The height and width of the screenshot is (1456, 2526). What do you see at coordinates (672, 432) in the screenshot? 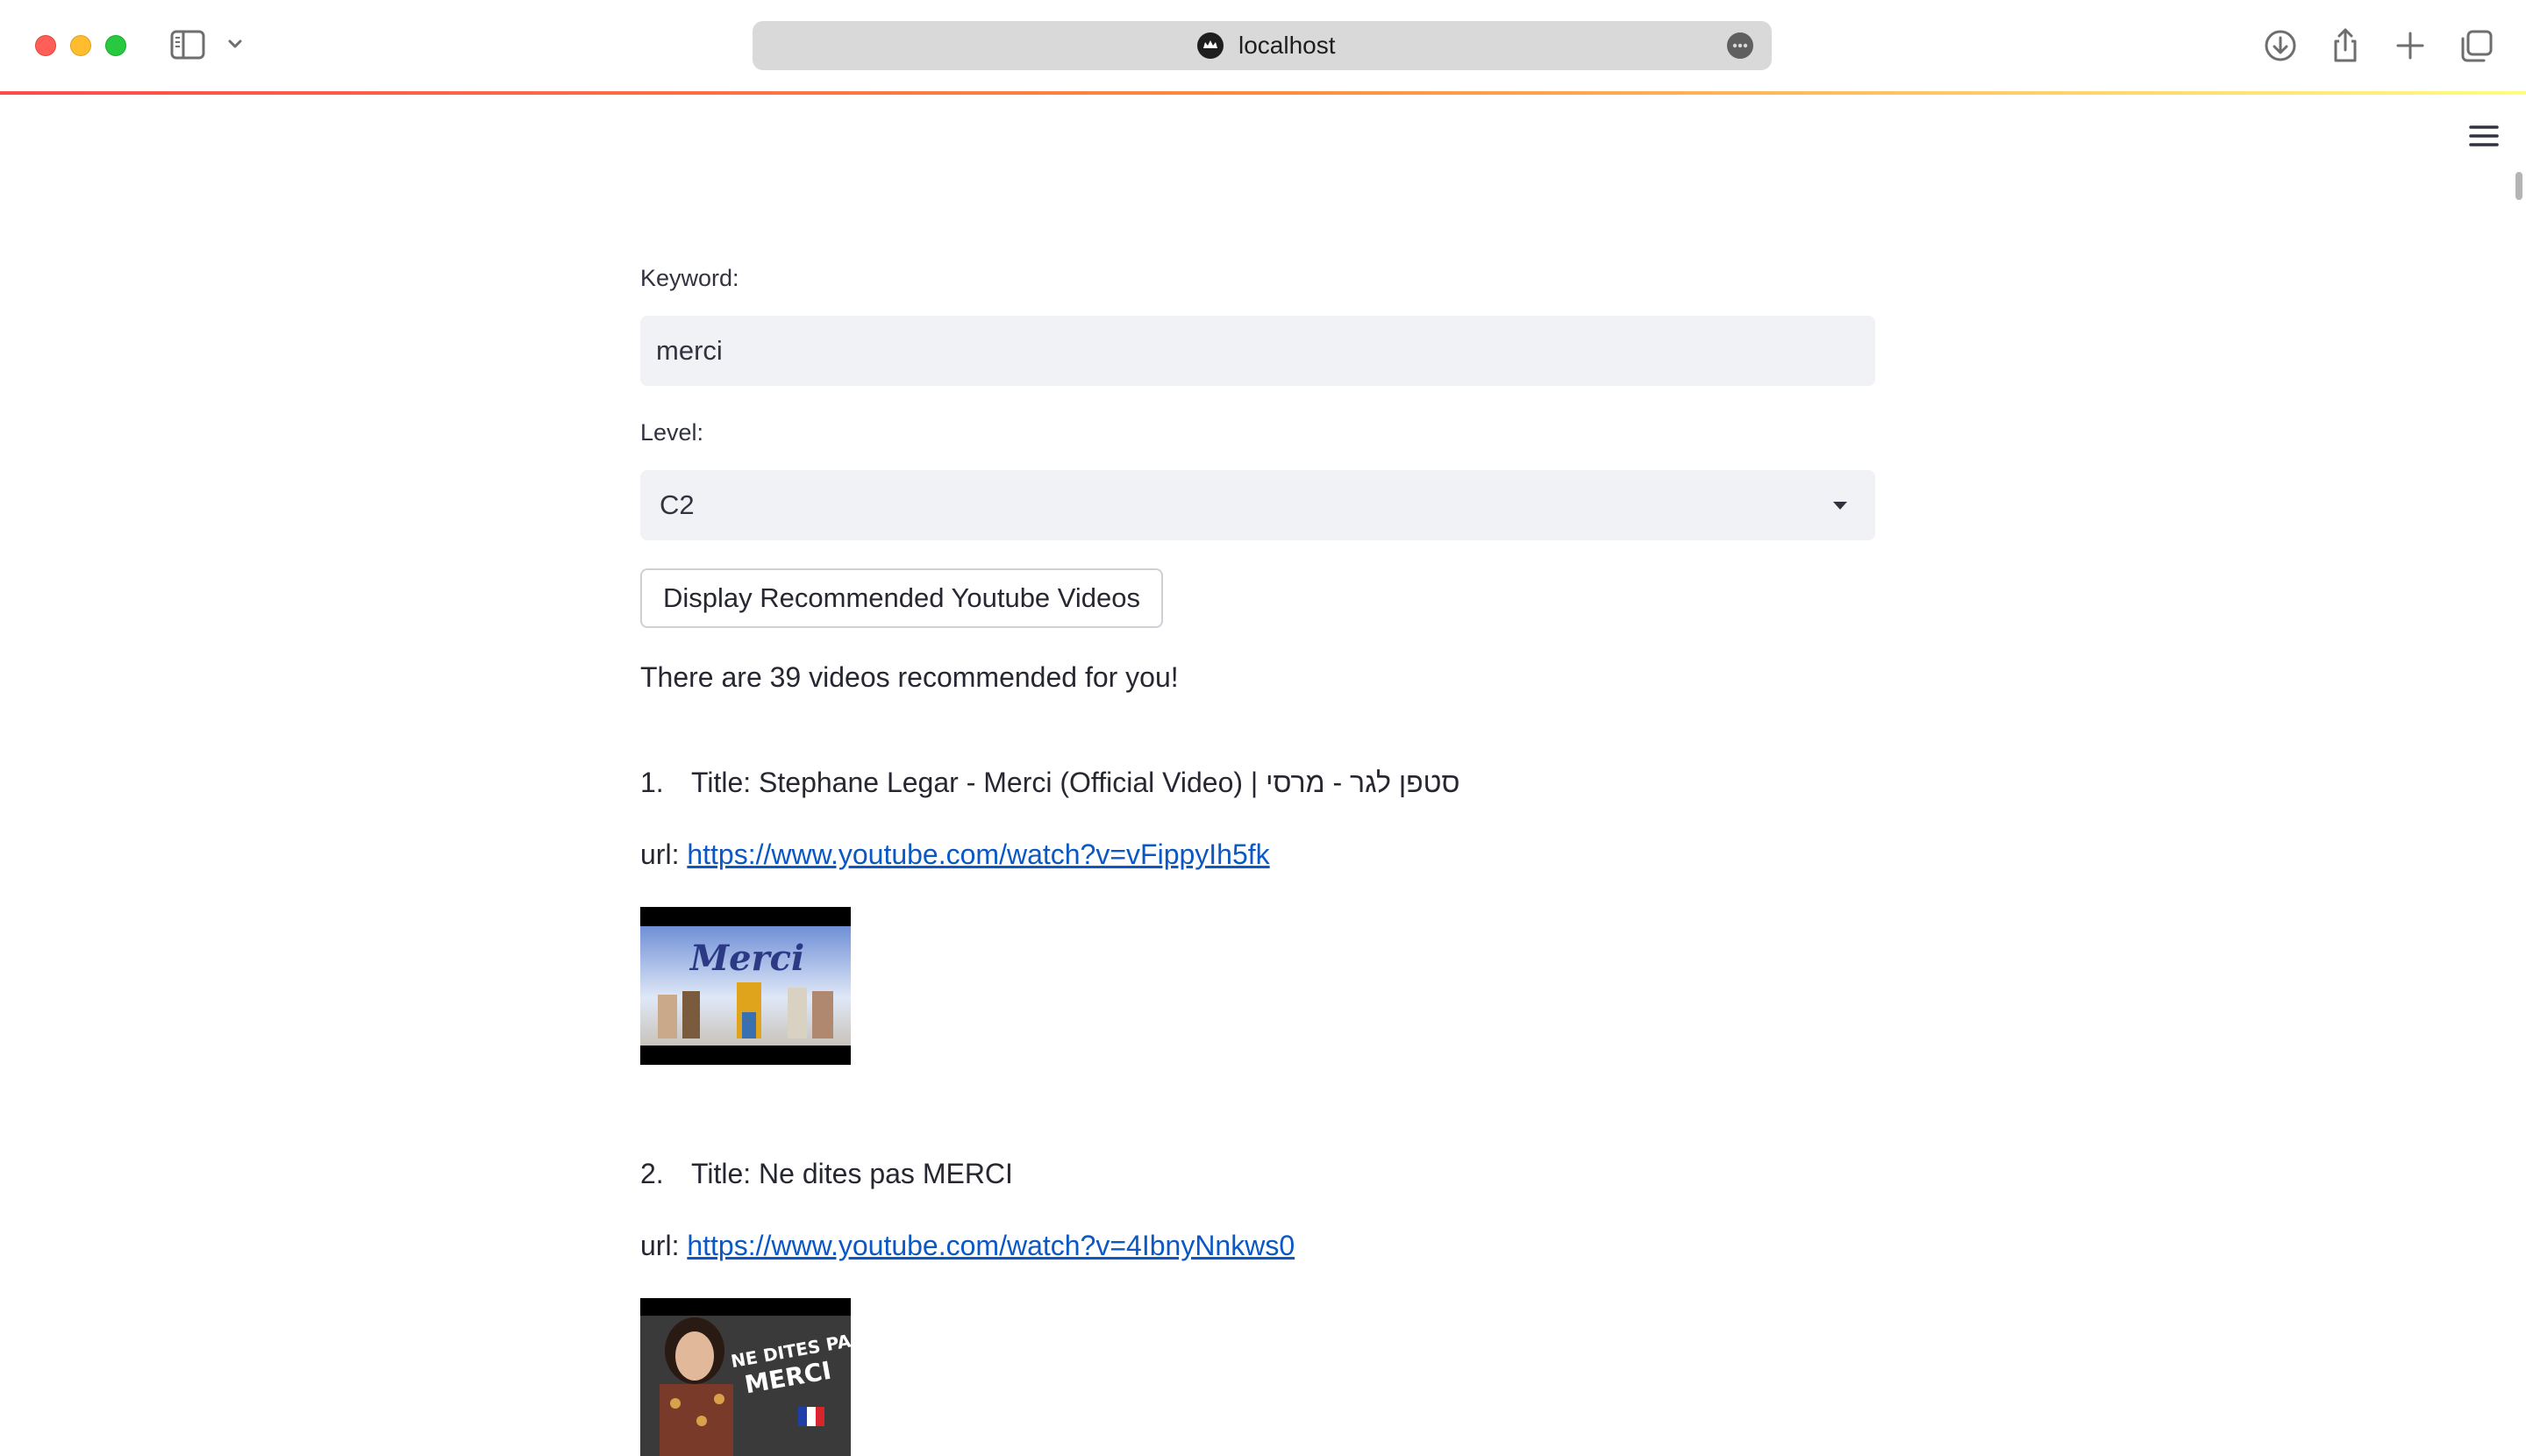
I see `level-label: Level:` at bounding box center [672, 432].